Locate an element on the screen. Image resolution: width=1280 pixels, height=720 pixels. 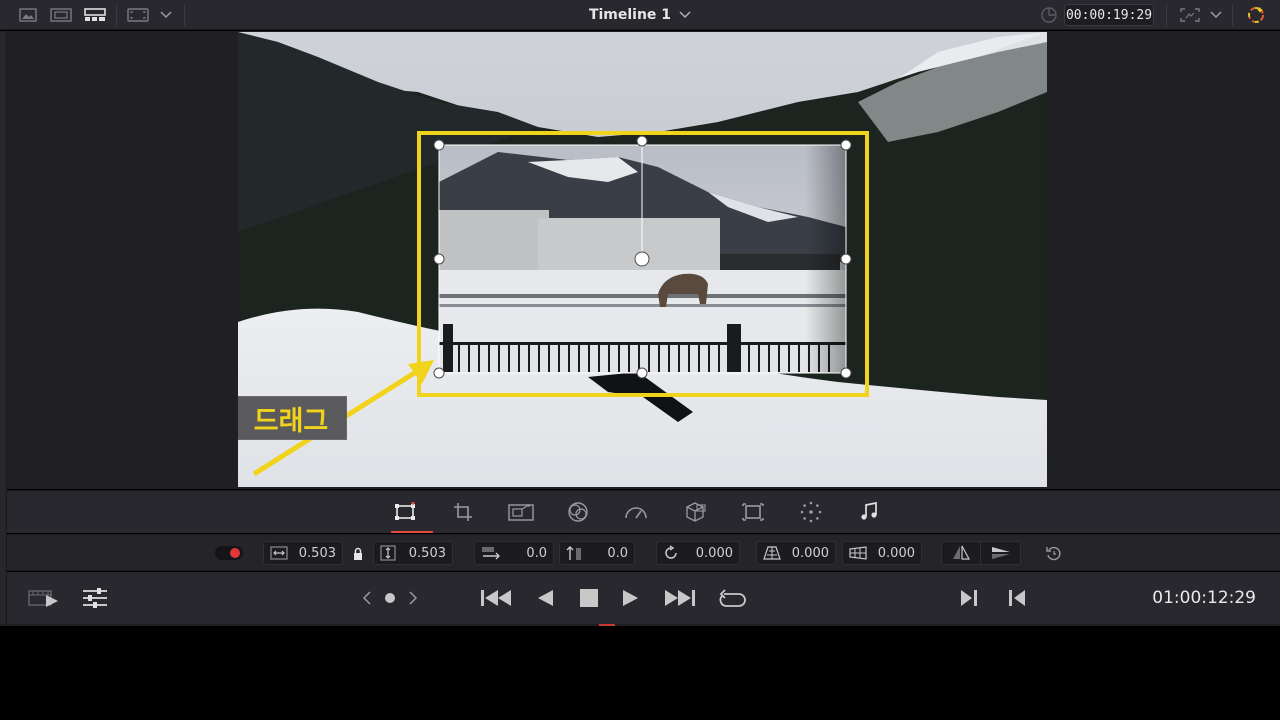
timeline-selector: Timeline 1 is located at coordinates (640, 15).